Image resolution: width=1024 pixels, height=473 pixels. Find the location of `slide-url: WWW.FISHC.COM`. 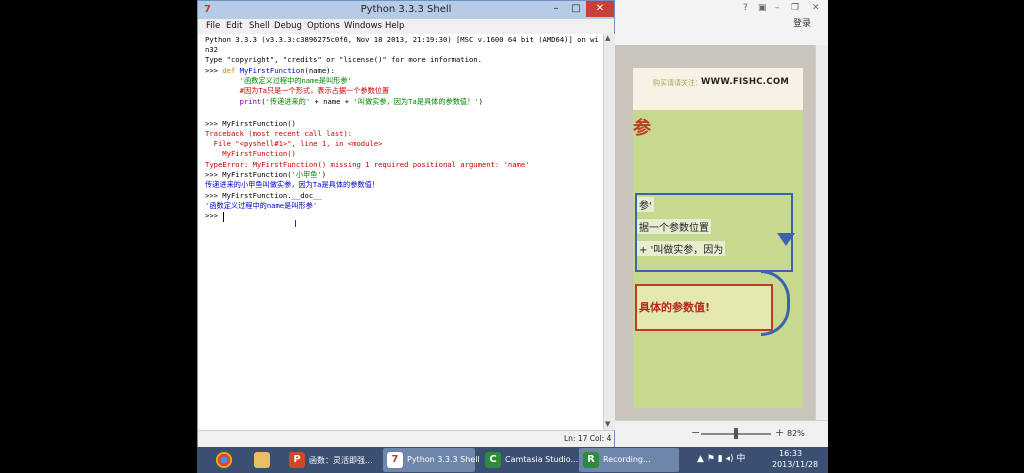

slide-url: WWW.FISHC.COM is located at coordinates (745, 82).